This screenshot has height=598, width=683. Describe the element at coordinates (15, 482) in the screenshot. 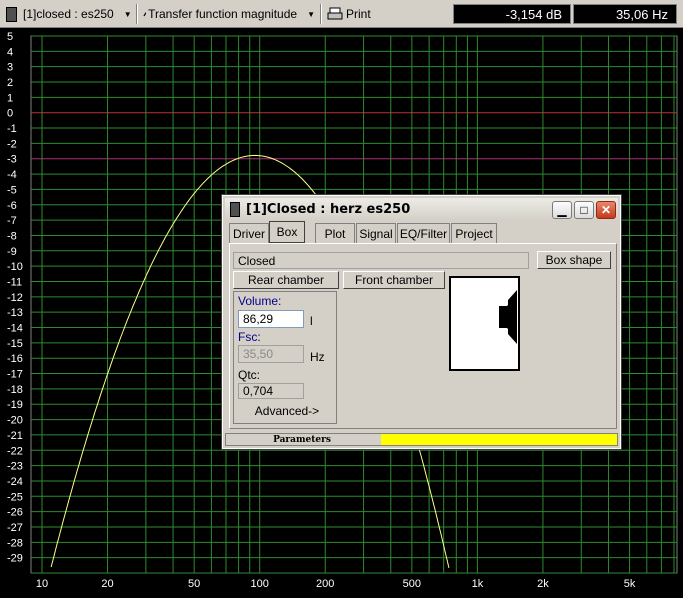

I see `y-tick-label: -24` at that location.